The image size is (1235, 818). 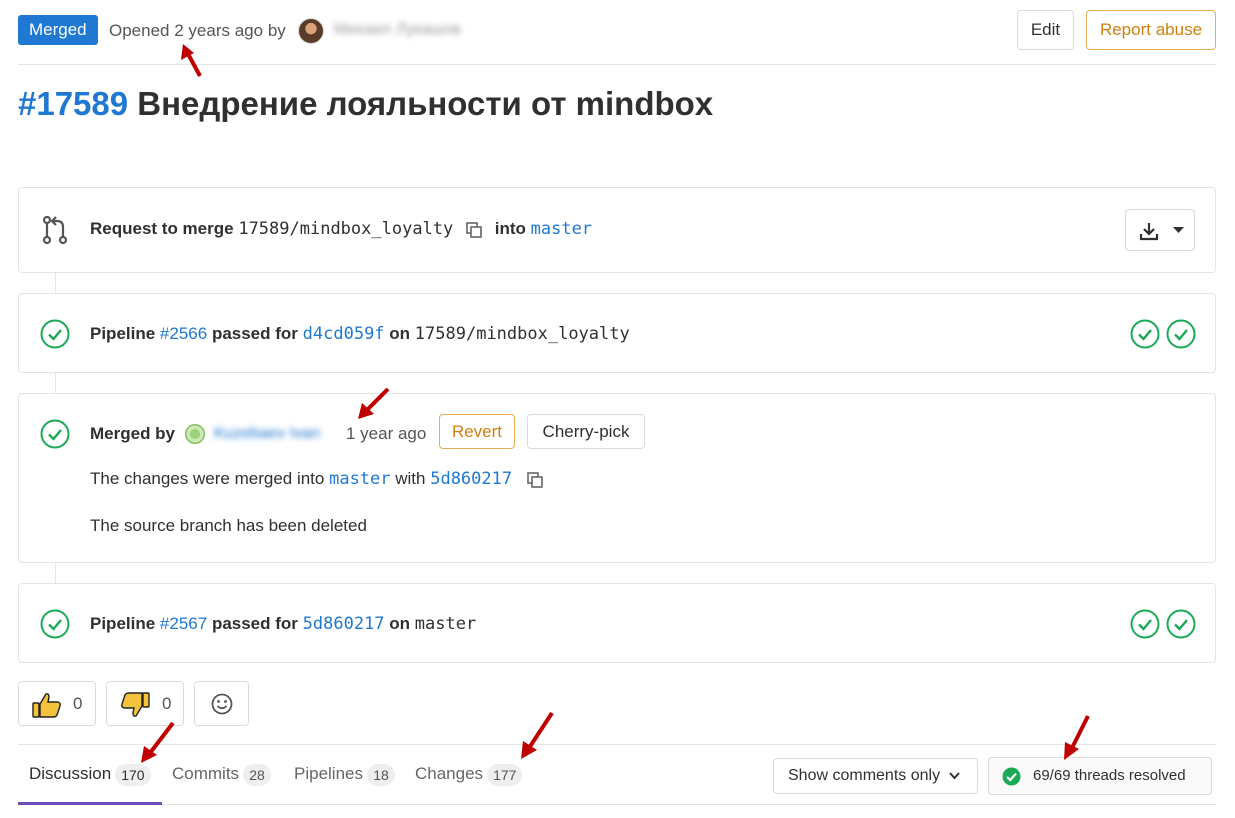 I want to click on show-comments-dropdown: Show comments only, so click(x=875, y=776).